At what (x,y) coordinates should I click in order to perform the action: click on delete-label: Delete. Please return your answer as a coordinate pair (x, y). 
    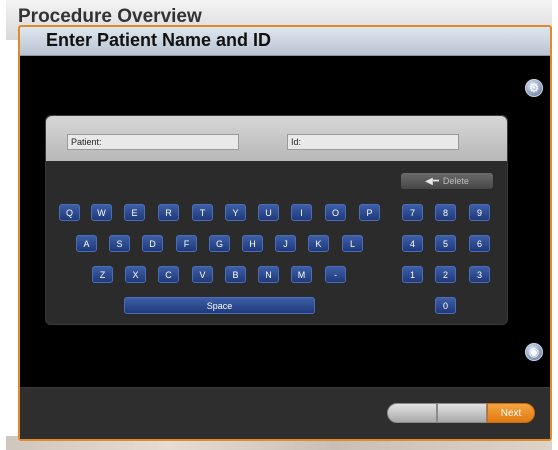
    Looking at the image, I should click on (455, 181).